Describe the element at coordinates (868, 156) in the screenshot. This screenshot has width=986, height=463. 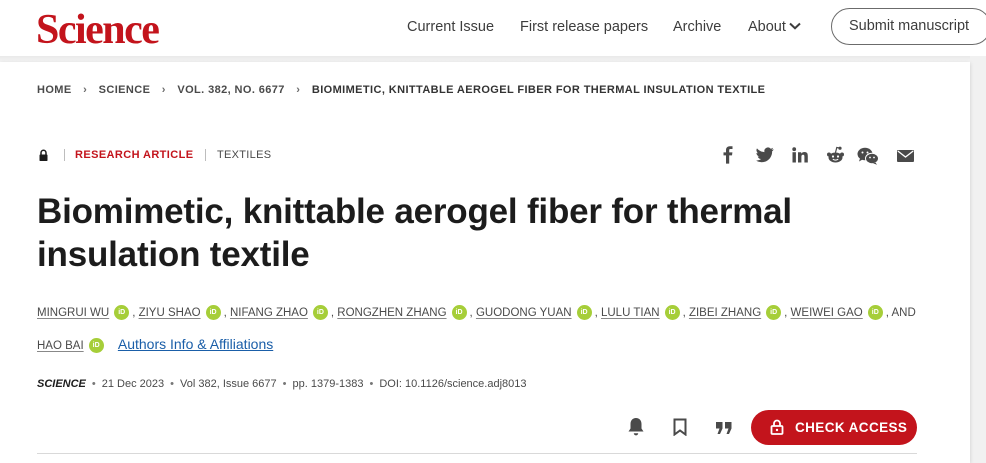
I see `wechat-icon` at that location.